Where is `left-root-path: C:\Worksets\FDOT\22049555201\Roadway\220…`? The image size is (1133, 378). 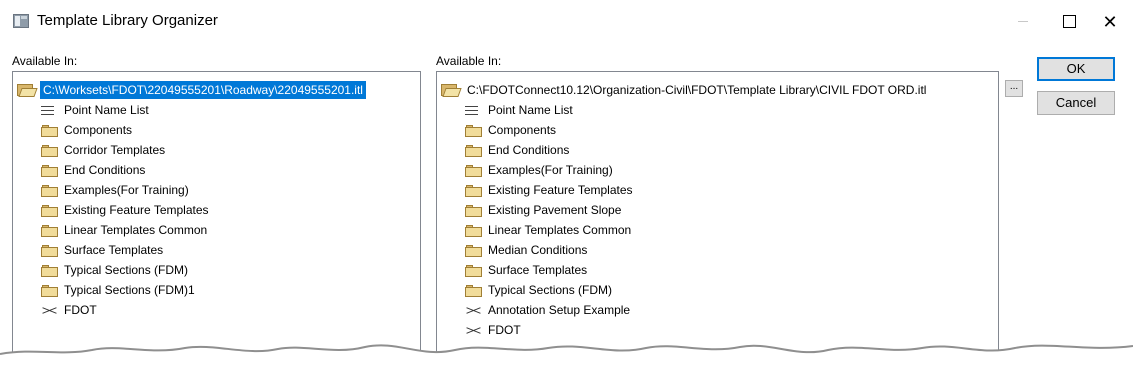 left-root-path: C:\Worksets\FDOT\22049555201\Roadway\220… is located at coordinates (203, 90).